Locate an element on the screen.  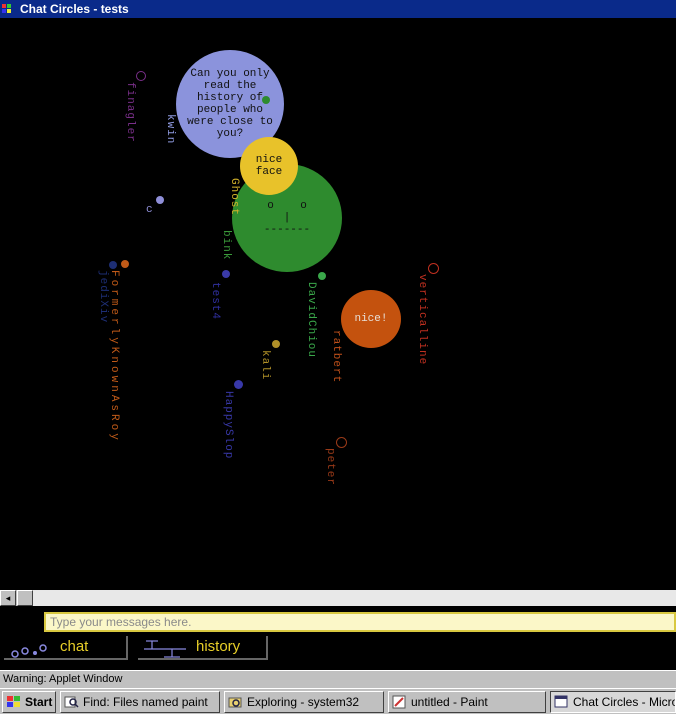
taskbar-item-label: Exploring - system32 is located at coordinates (303, 702).